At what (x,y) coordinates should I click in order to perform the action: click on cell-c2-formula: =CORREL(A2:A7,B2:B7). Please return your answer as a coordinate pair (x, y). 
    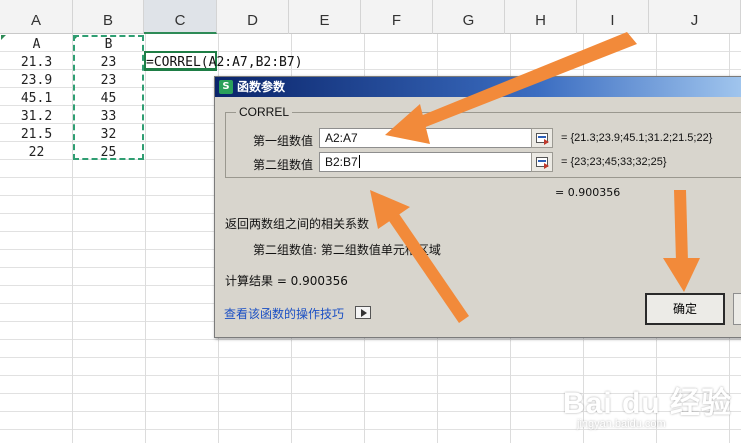
    Looking at the image, I should click on (224, 62).